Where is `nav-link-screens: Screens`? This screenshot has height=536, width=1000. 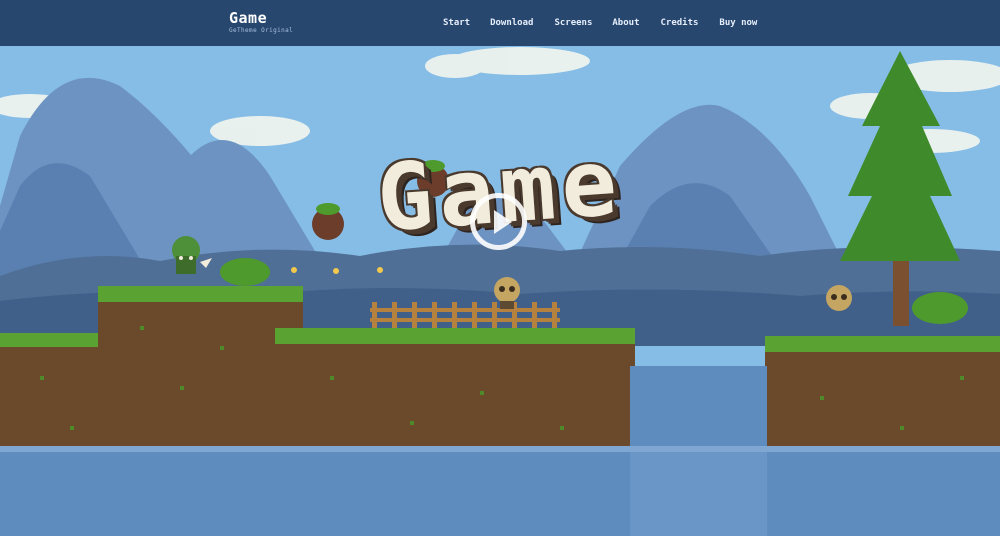 nav-link-screens: Screens is located at coordinates (573, 23).